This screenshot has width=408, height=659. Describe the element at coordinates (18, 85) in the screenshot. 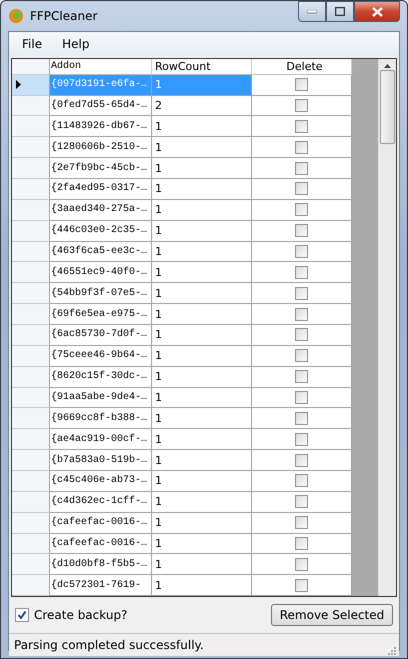

I see `current-row-icon` at that location.